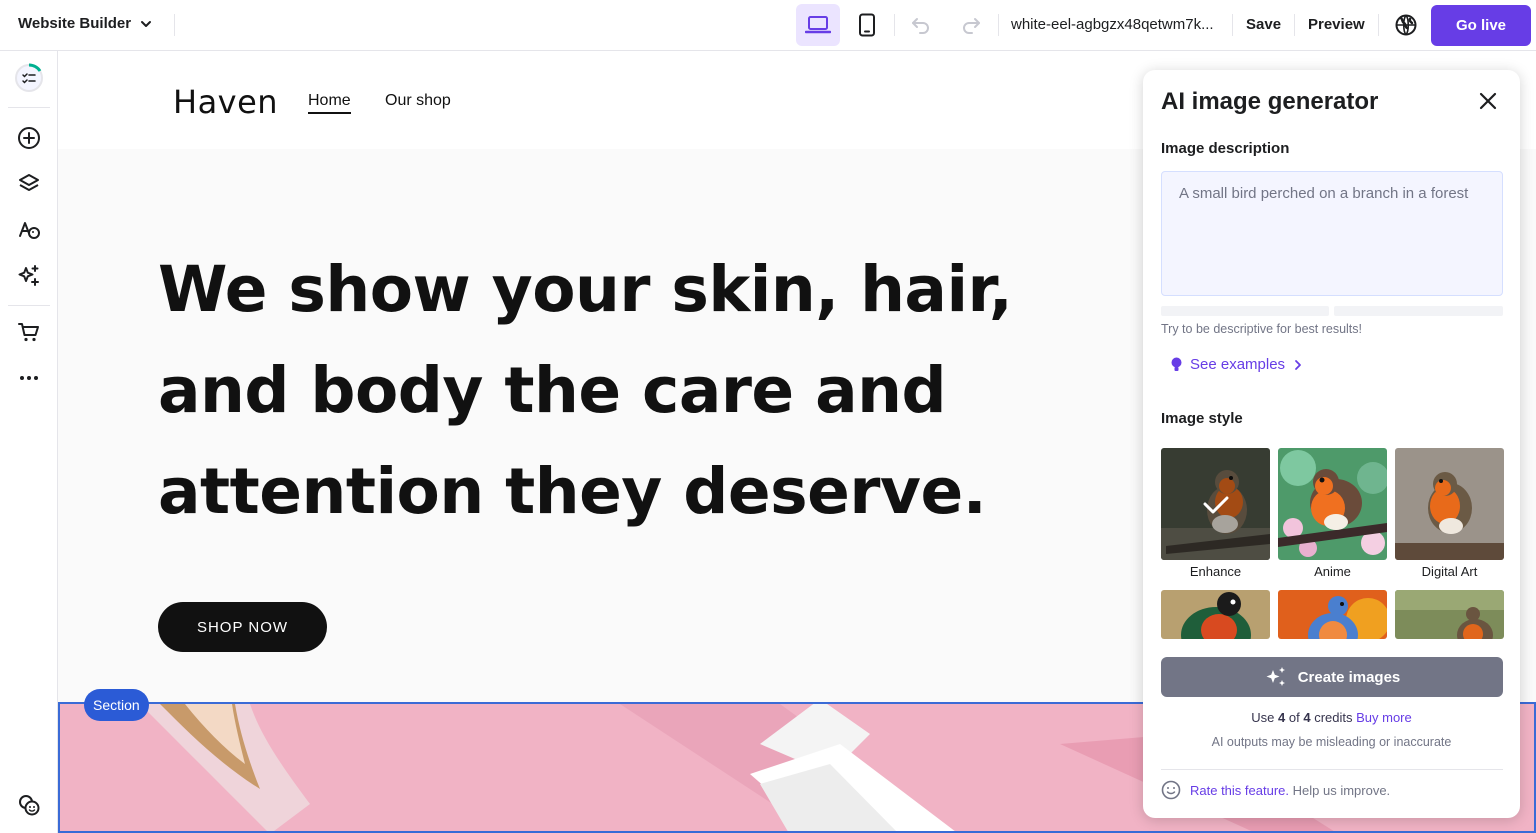  I want to click on app-title: Website Builder, so click(75, 23).